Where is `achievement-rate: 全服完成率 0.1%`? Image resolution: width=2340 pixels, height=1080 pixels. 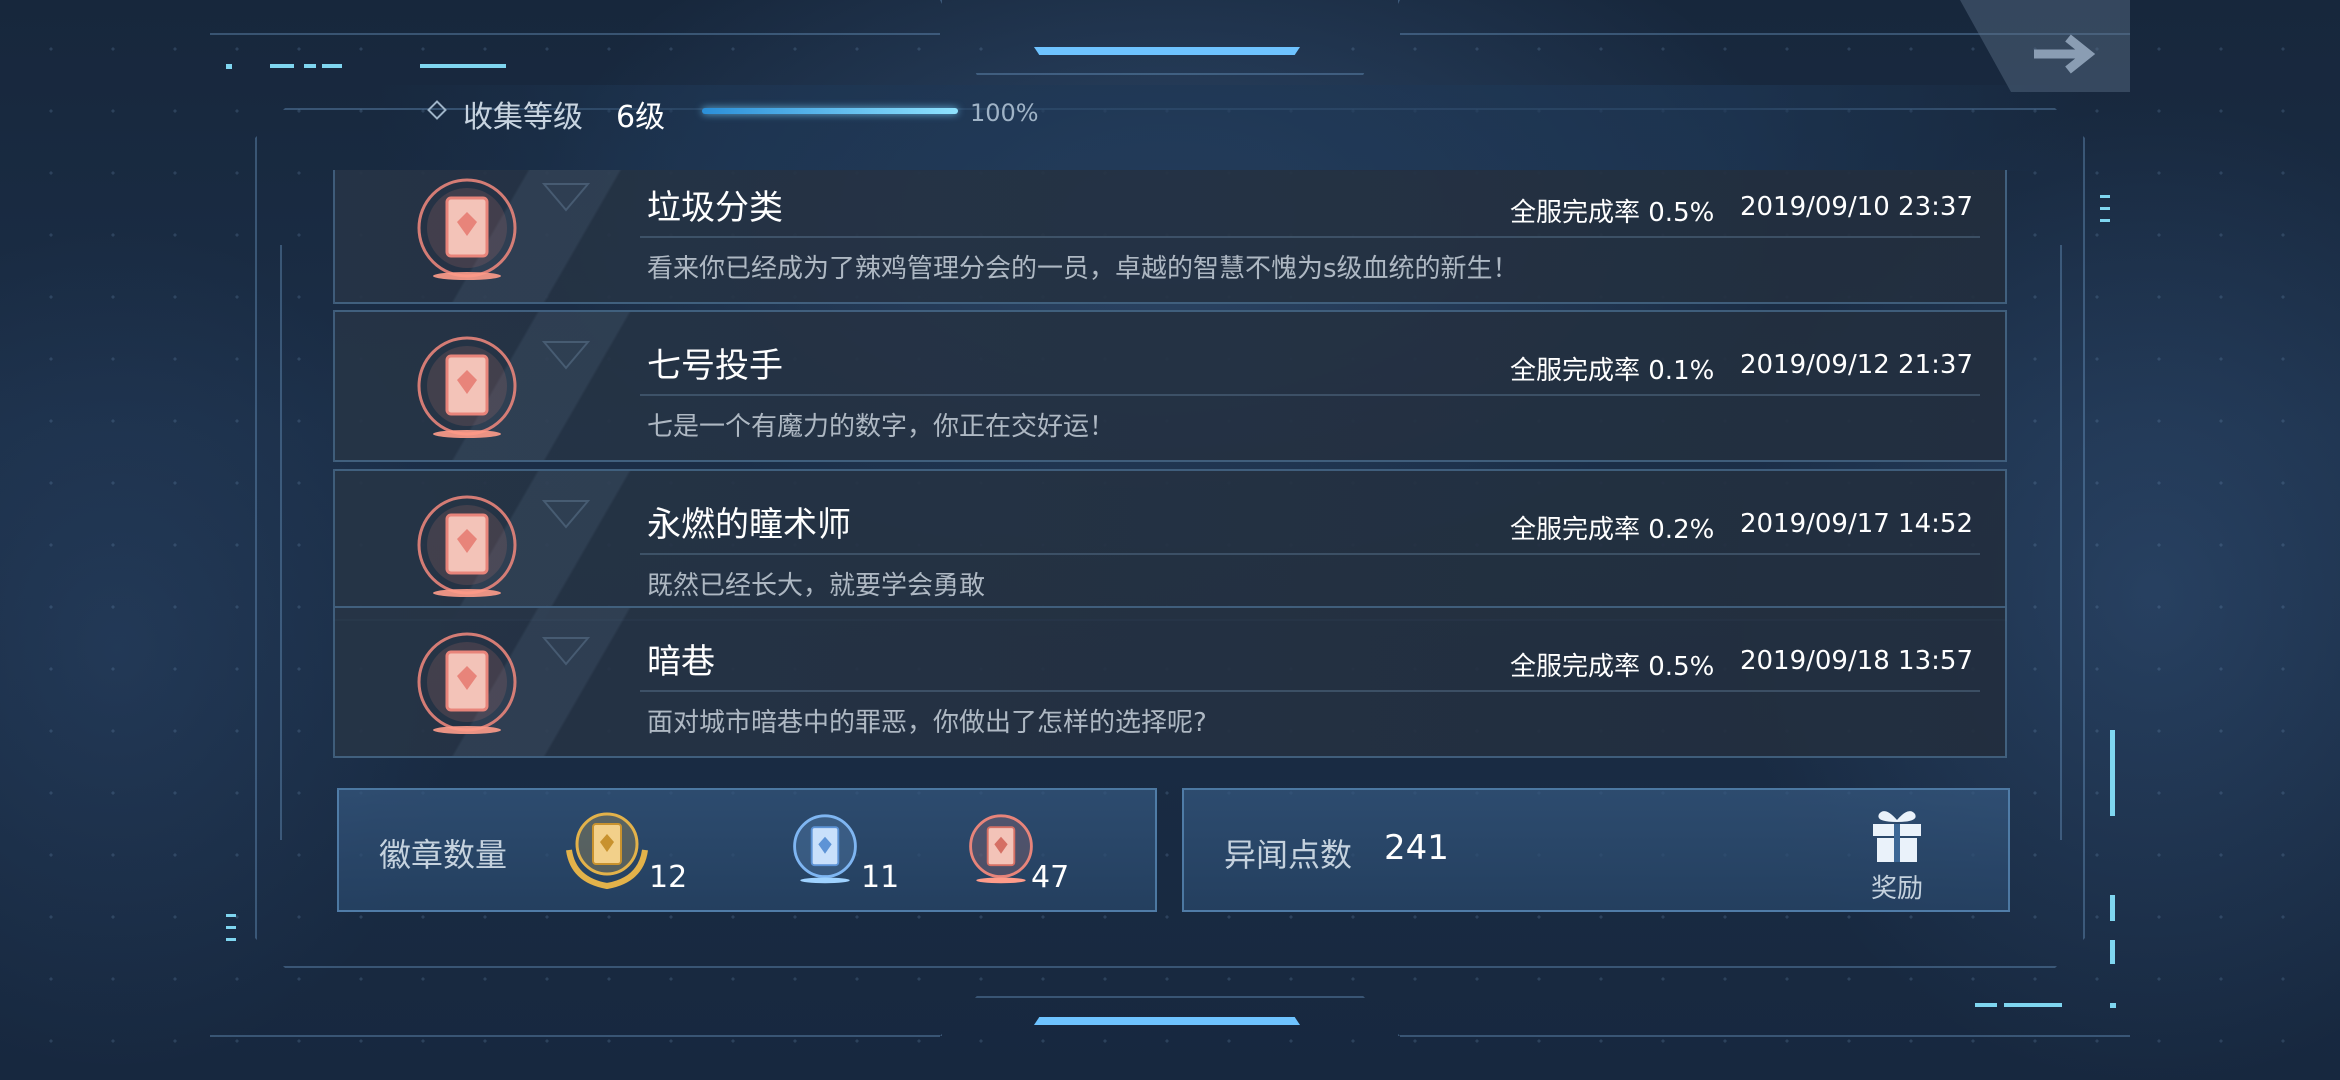
achievement-rate: 全服完成率 0.1% is located at coordinates (1612, 371).